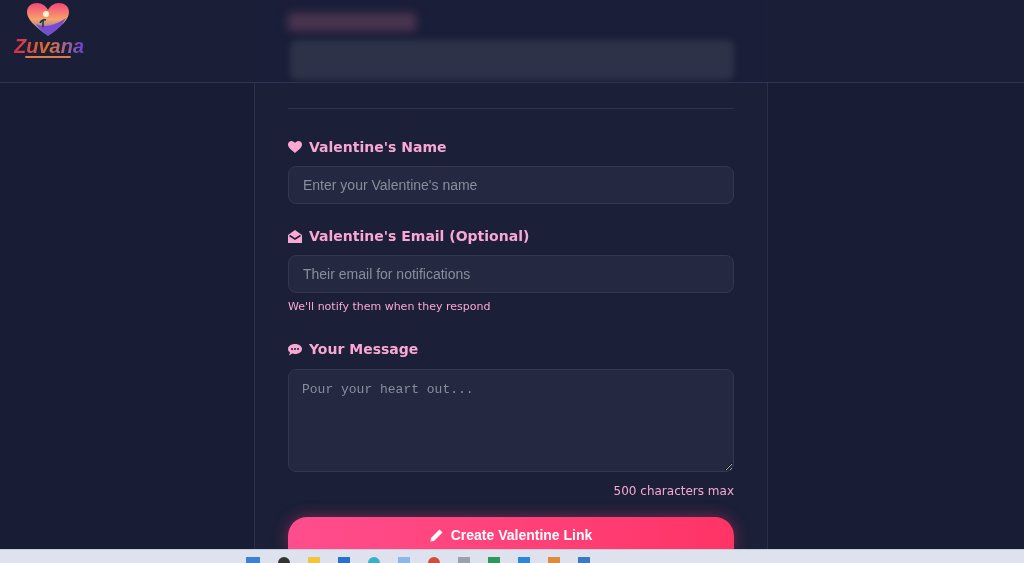 This screenshot has height=563, width=1024. I want to click on pencil-icon, so click(436, 535).